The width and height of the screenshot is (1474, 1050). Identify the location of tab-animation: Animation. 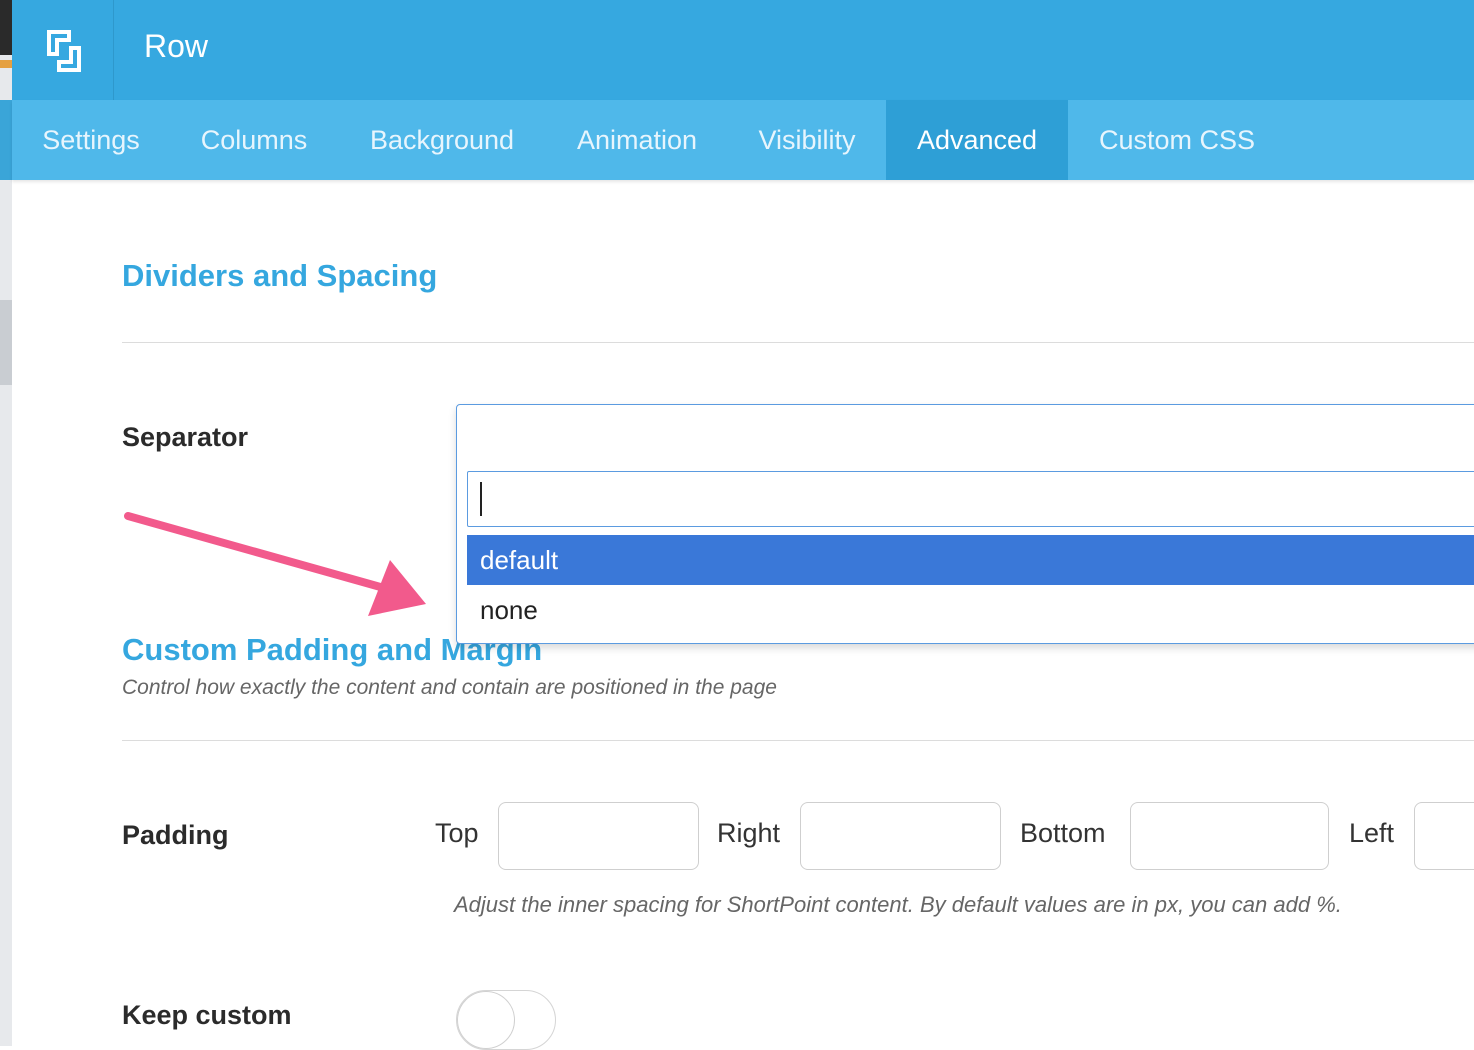
(637, 140).